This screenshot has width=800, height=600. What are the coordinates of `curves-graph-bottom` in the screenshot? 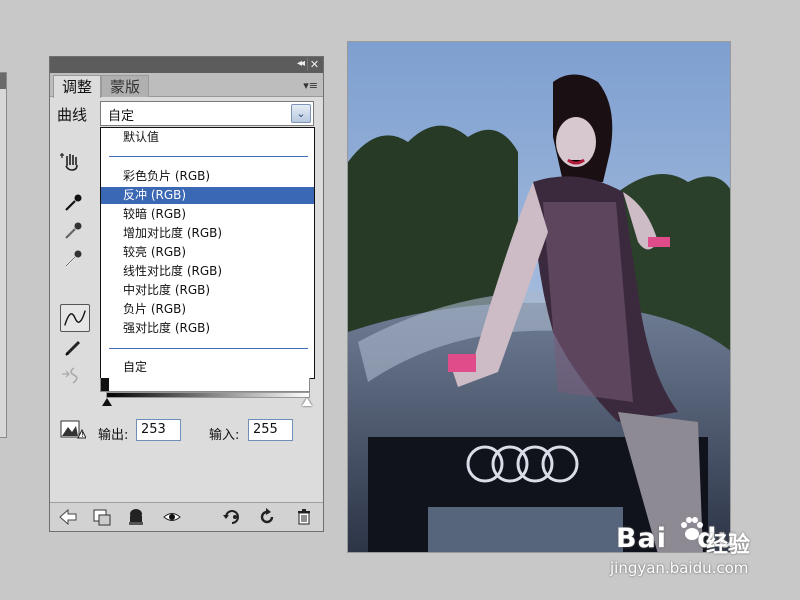 It's located at (205, 385).